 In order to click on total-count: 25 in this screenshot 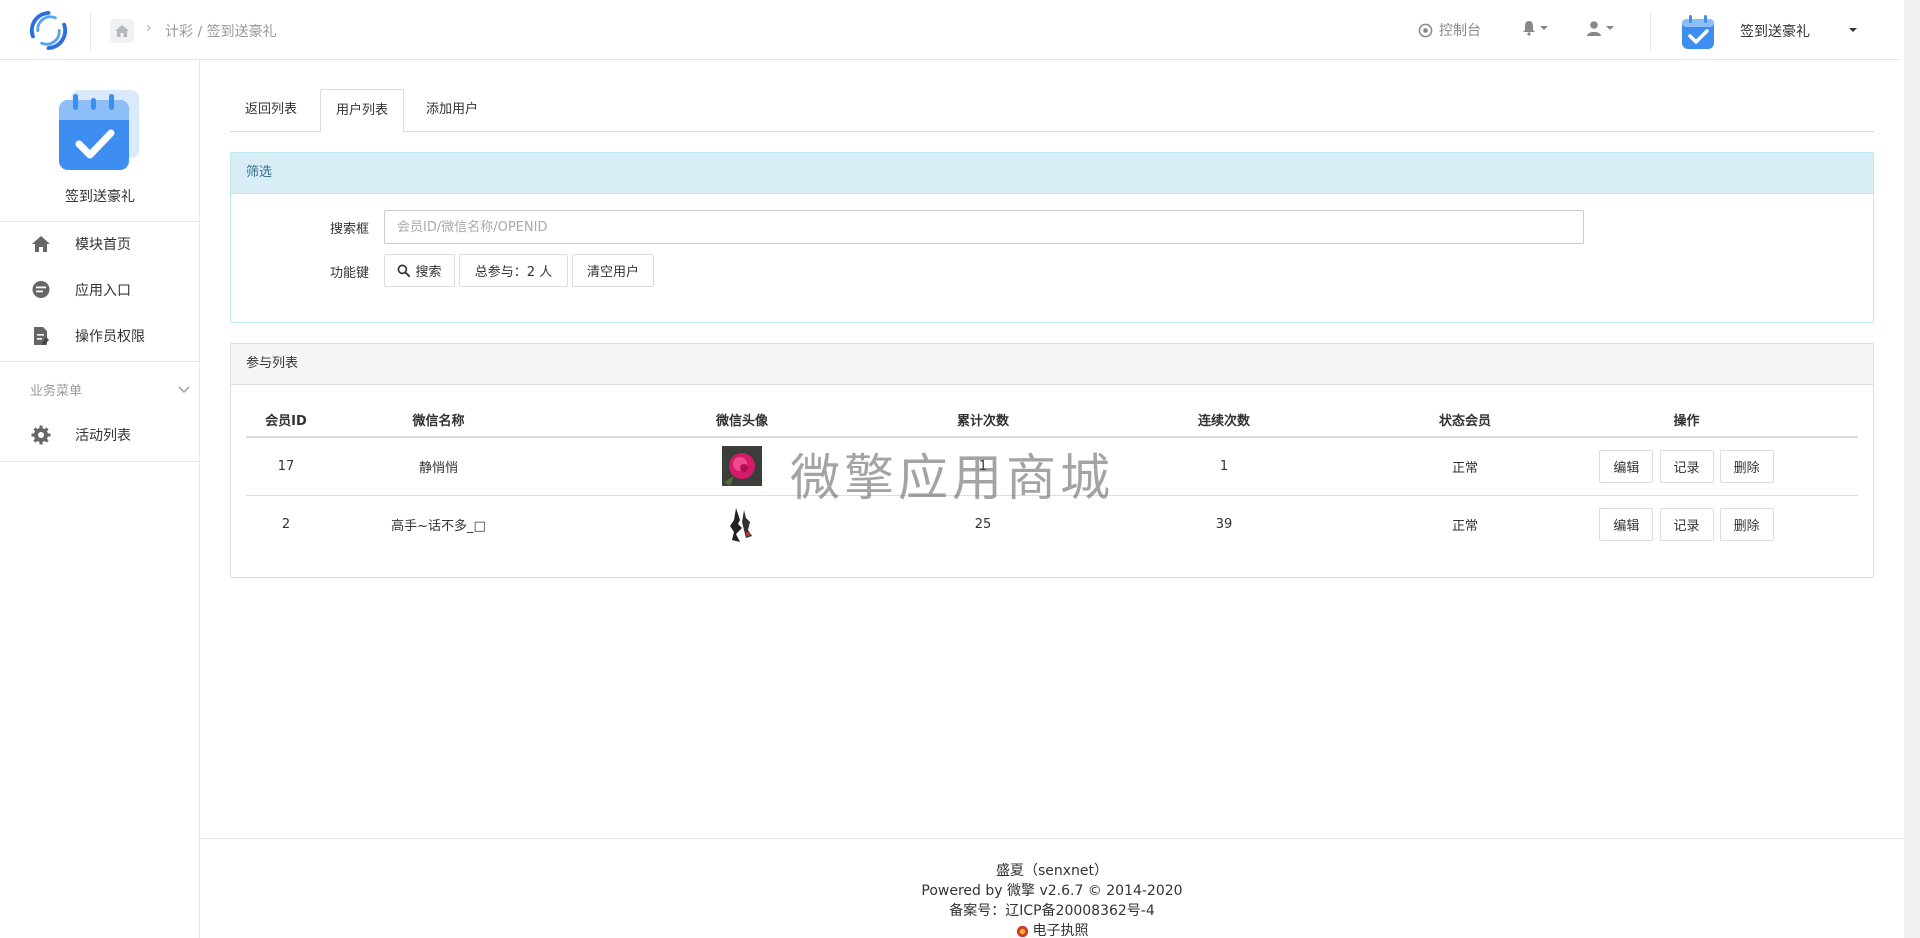, I will do `click(983, 524)`.